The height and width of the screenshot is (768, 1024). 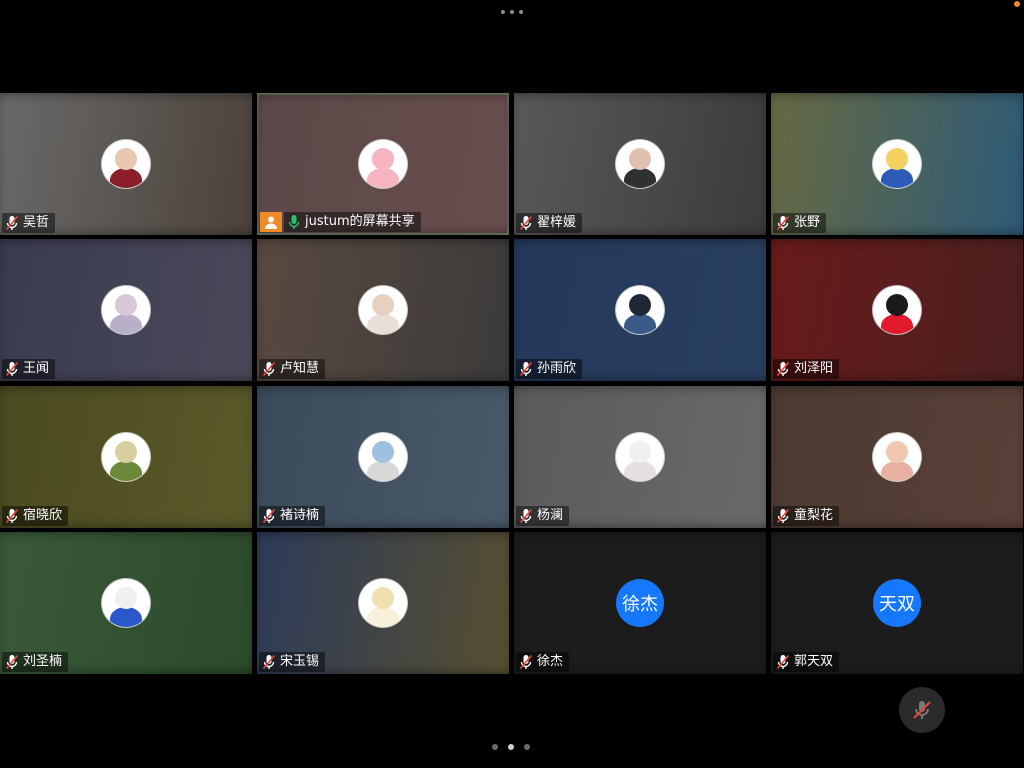 I want to click on participant-name: 卢知慧, so click(x=300, y=368).